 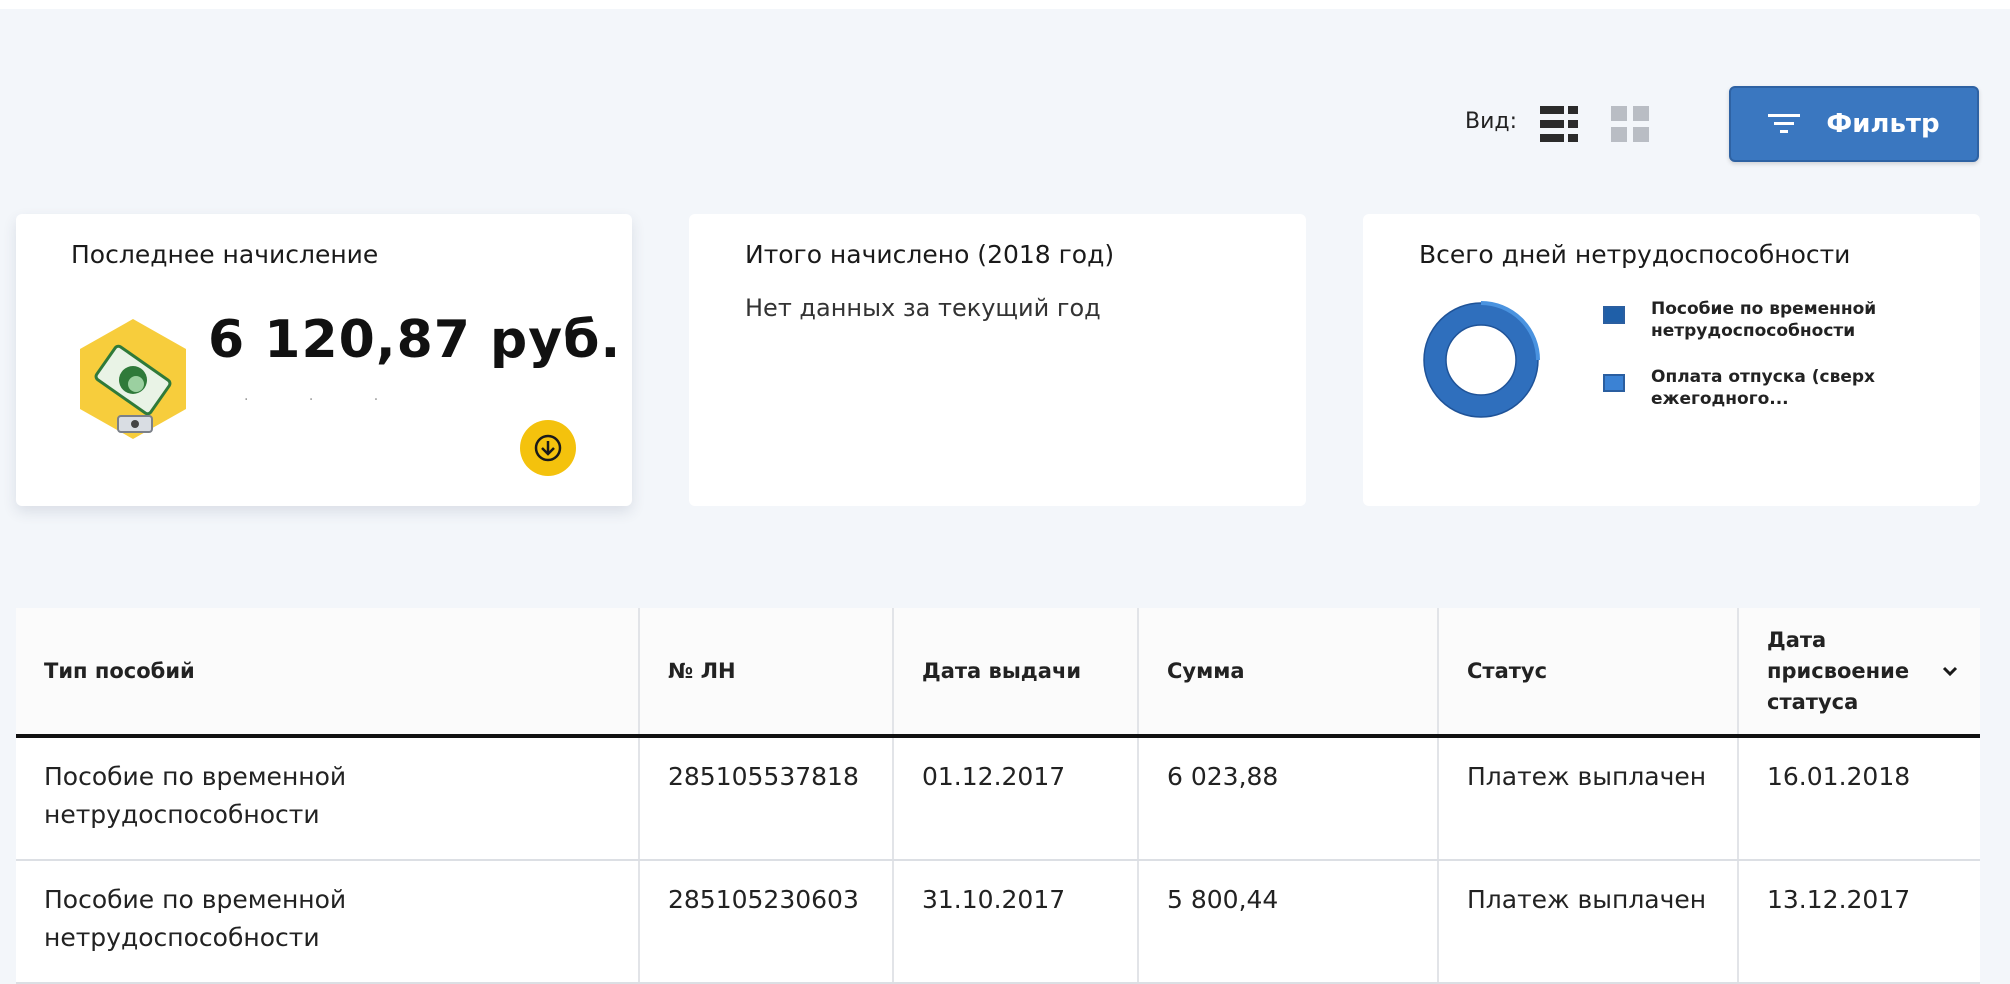 I want to click on grid-view-icon, so click(x=1630, y=124).